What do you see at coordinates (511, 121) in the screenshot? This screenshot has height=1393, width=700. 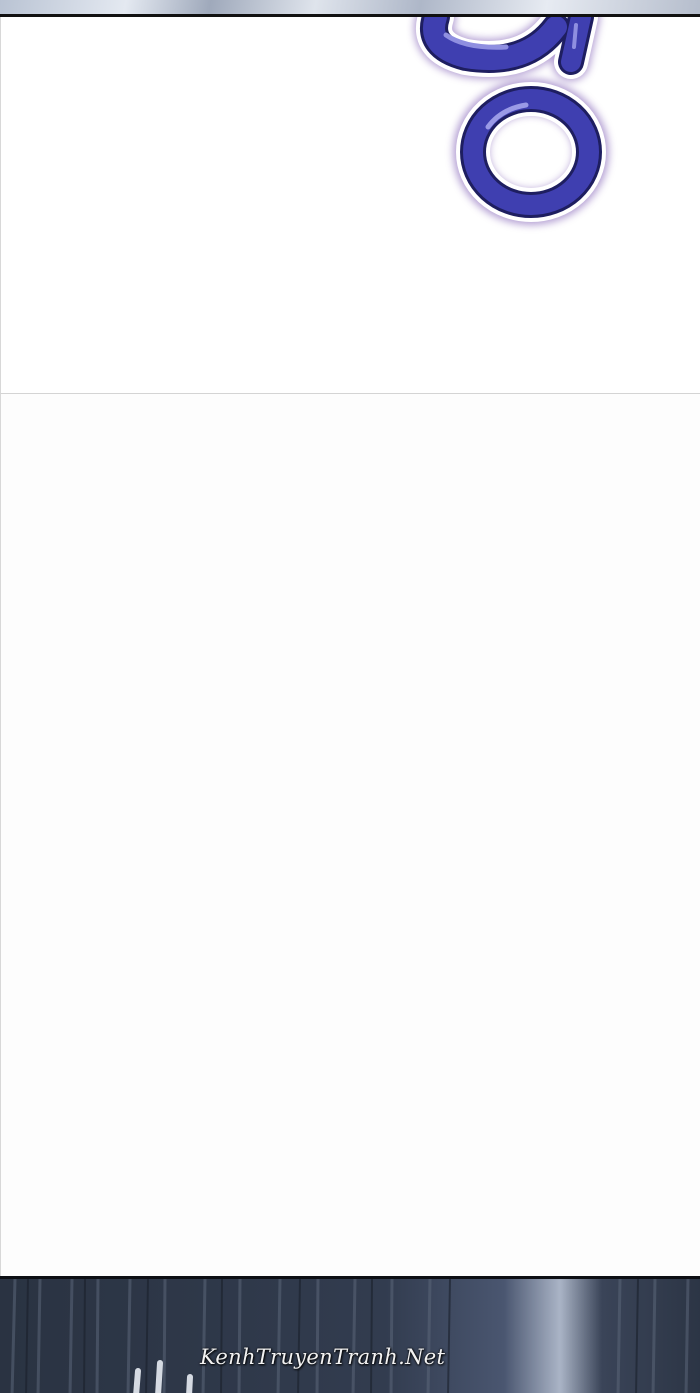 I see `sound-effect-lettering` at bounding box center [511, 121].